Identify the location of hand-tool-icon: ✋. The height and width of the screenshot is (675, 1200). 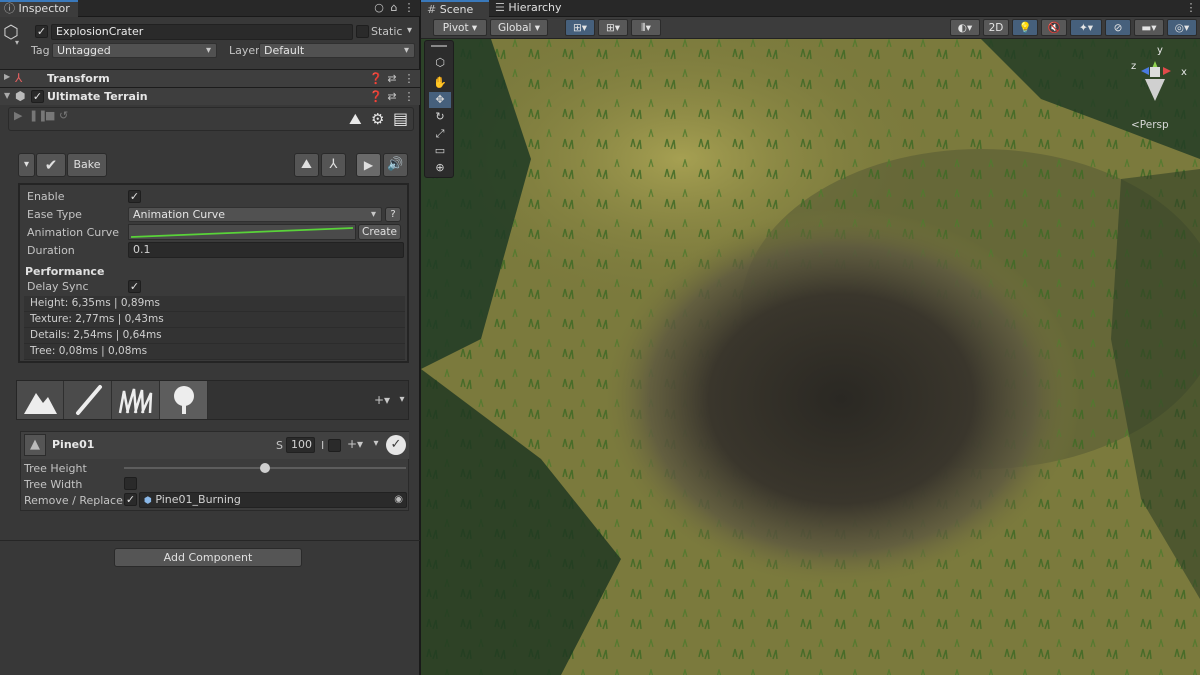
(440, 83).